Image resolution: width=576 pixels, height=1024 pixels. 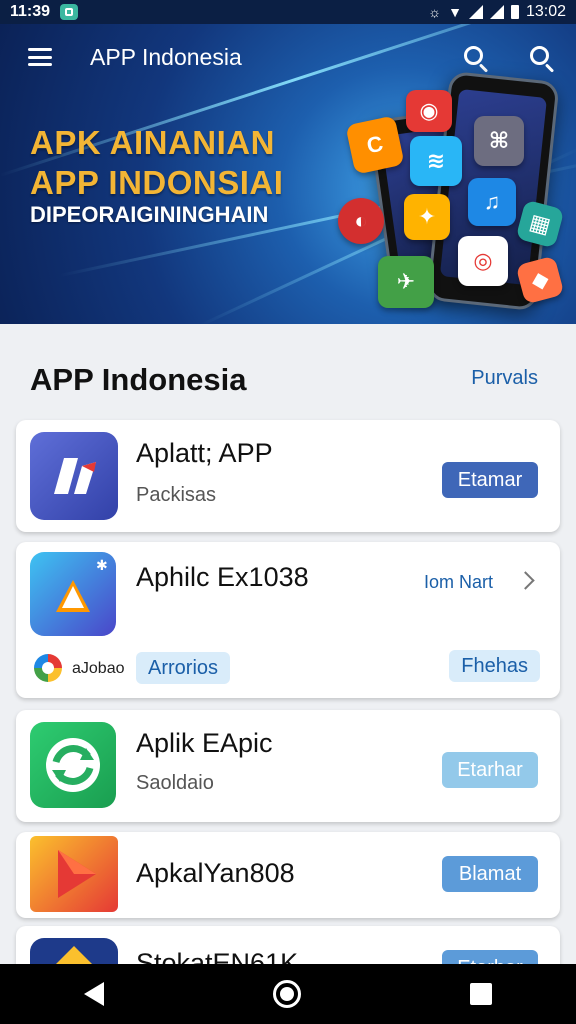 What do you see at coordinates (217, 956) in the screenshot?
I see `app-name: StokatEN61K` at bounding box center [217, 956].